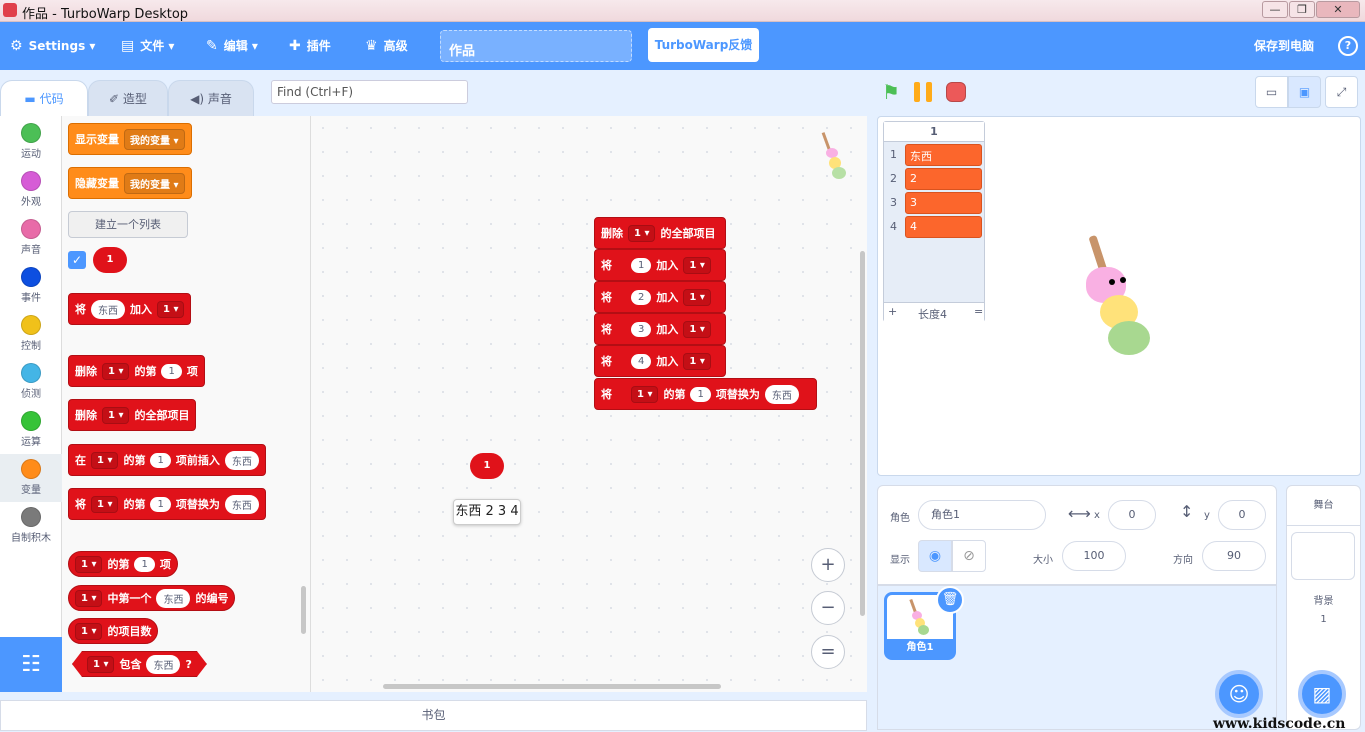  I want to click on script-add-block-1: 将 1 加入 1 ▾, so click(660, 265).